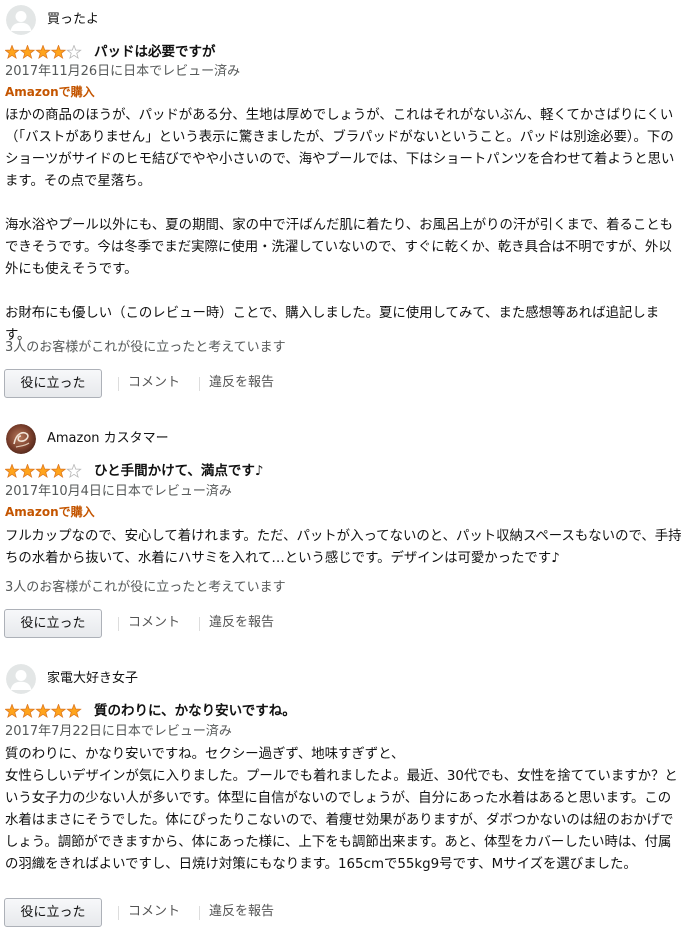  I want to click on custom-profile-photo-icon, so click(21, 439).